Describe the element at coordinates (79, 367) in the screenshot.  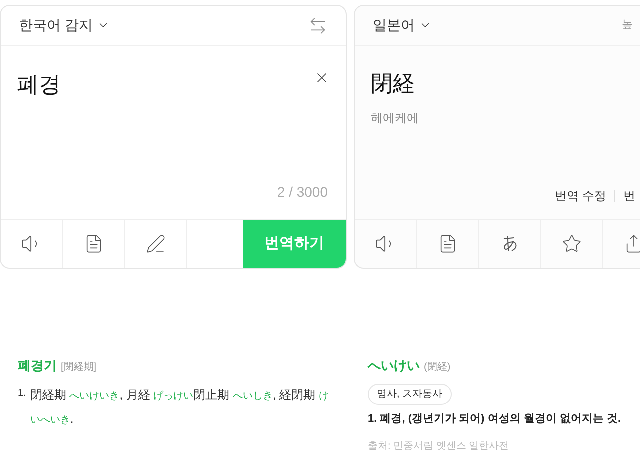
I see `hanja-text: [閉経期]` at that location.